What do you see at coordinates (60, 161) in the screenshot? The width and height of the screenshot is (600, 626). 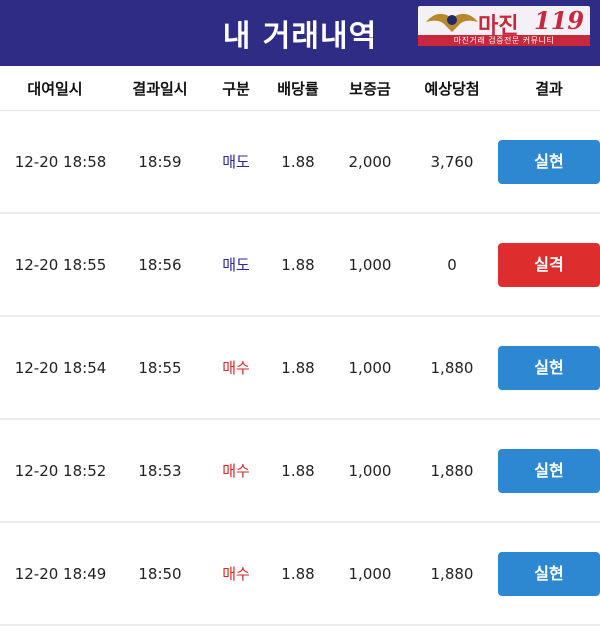 I see `rent-time: 12-20 18:58` at bounding box center [60, 161].